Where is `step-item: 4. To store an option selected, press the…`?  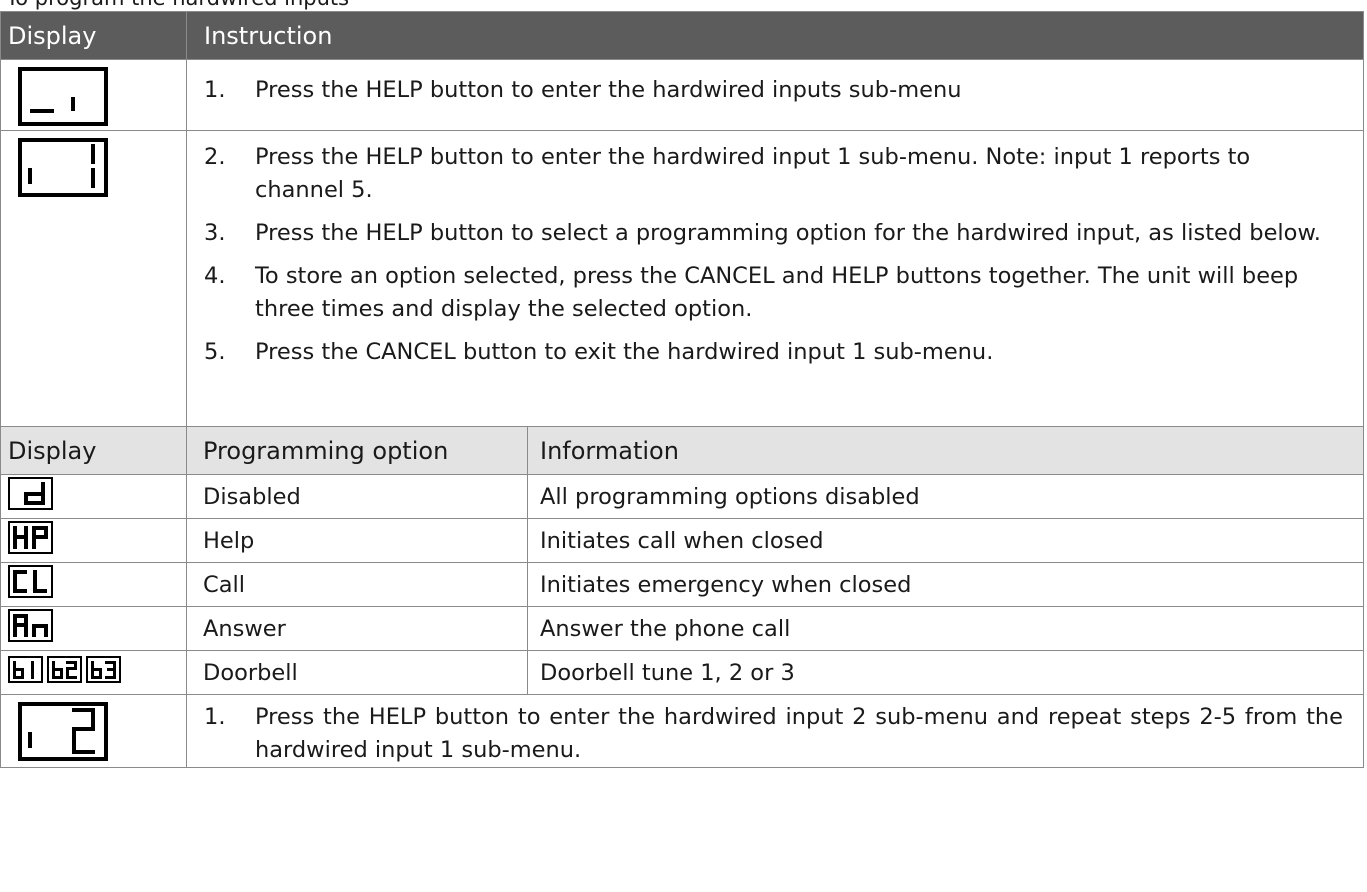
step-item: 4. To store an option selected, press the… is located at coordinates (751, 292).